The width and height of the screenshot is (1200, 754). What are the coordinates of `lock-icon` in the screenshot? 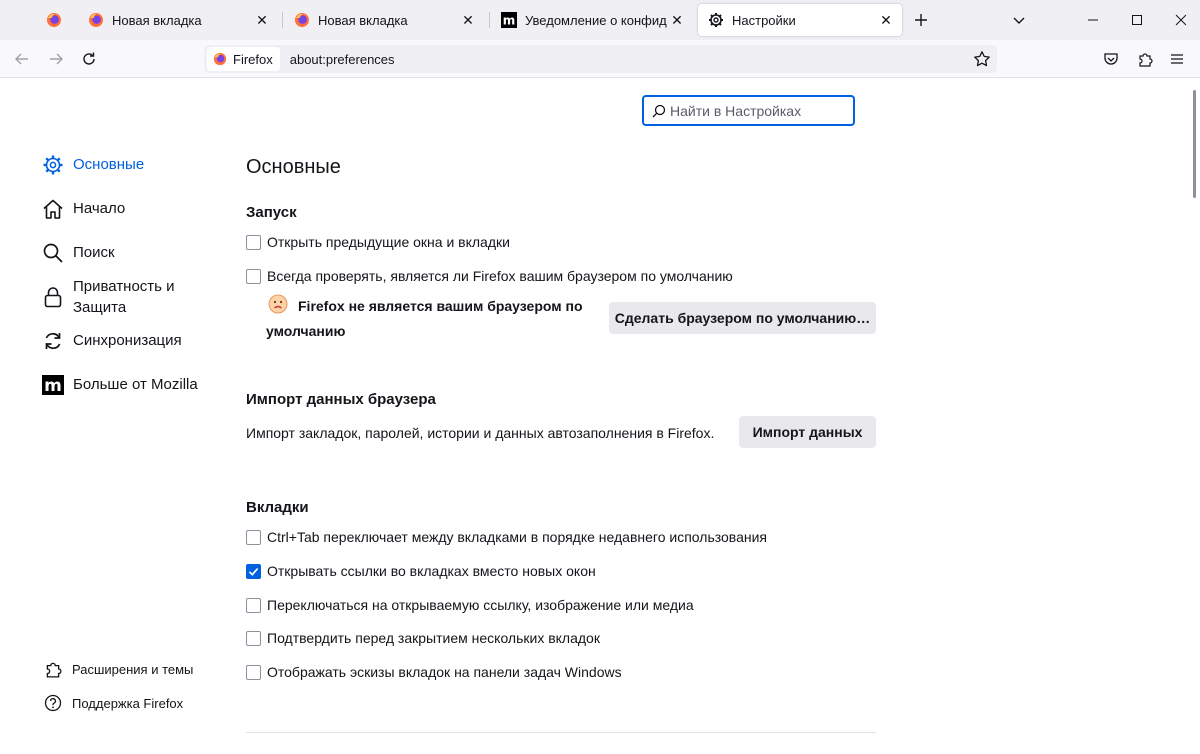 It's located at (53, 297).